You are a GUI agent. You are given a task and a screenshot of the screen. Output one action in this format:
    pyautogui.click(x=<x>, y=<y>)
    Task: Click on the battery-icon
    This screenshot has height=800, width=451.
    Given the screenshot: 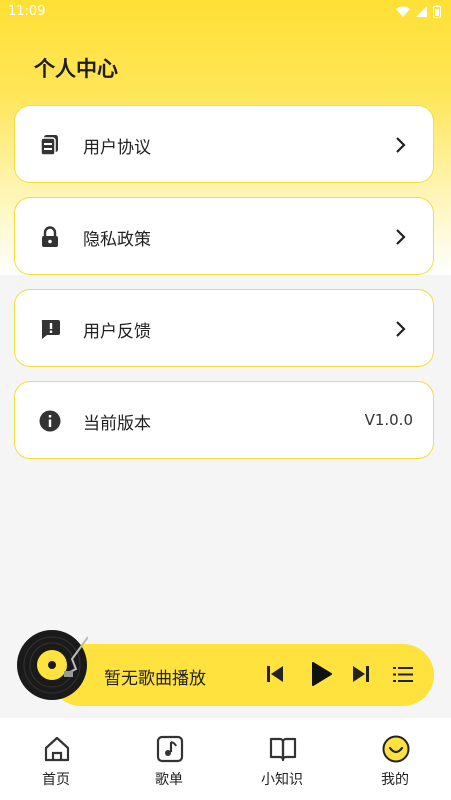 What is the action you would take?
    pyautogui.click(x=437, y=11)
    